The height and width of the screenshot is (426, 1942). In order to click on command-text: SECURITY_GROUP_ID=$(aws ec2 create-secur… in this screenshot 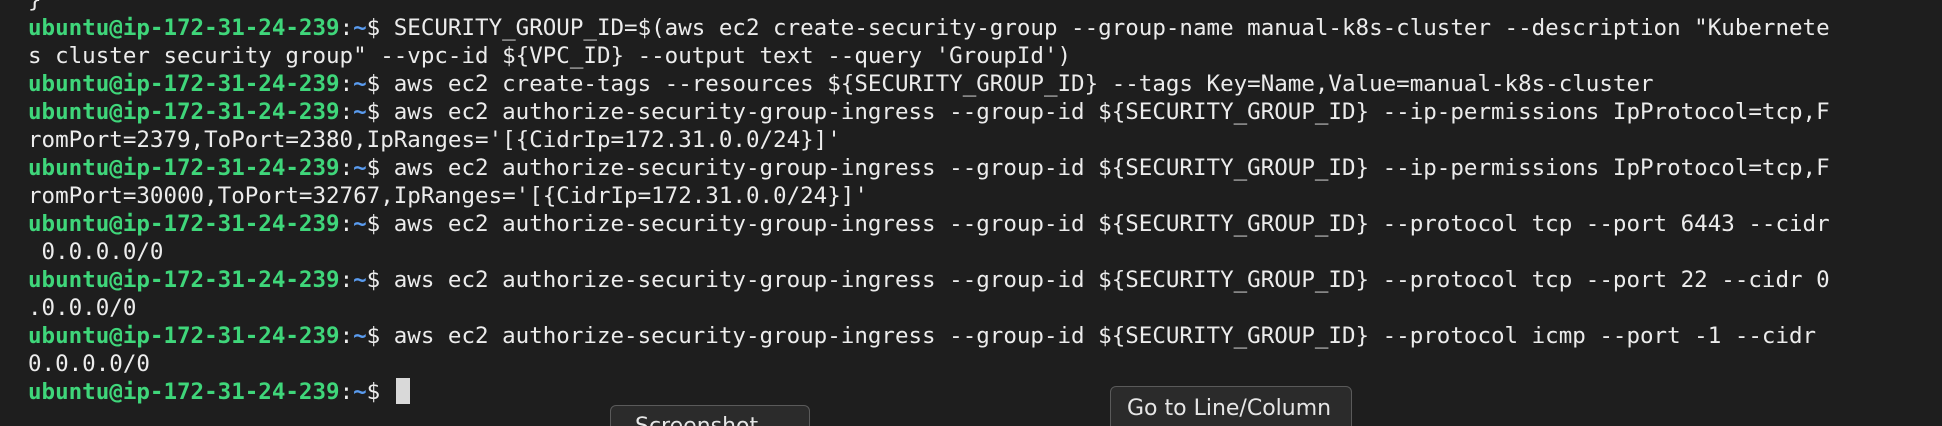, I will do `click(1111, 28)`.